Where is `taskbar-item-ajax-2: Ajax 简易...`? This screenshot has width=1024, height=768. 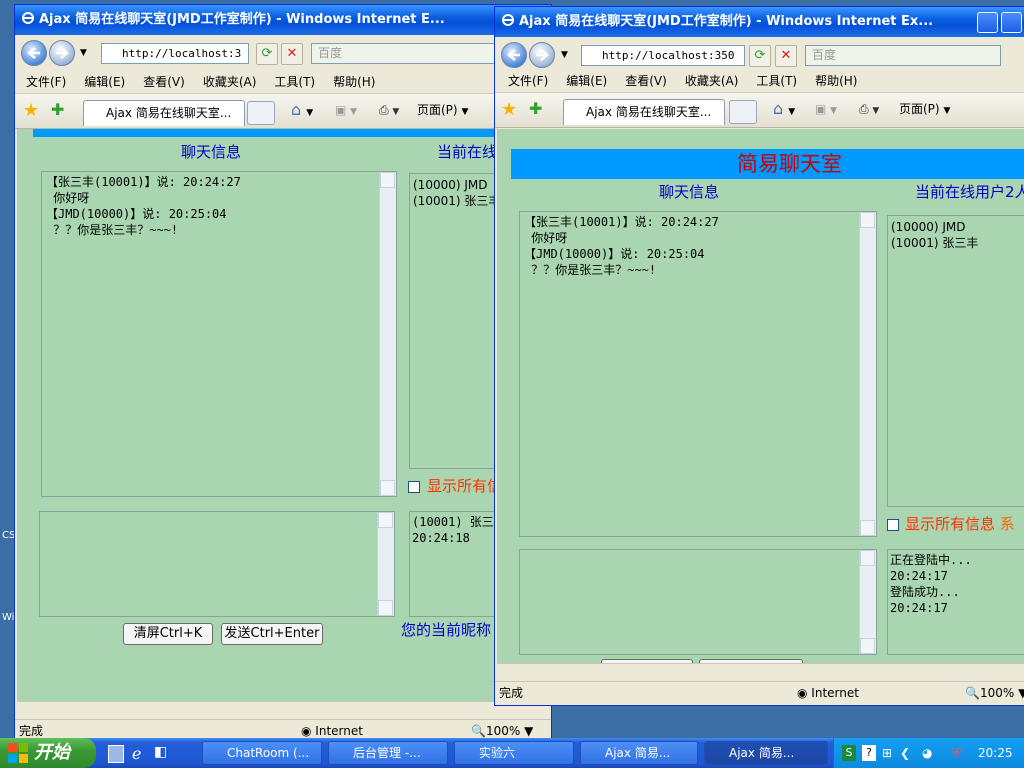
taskbar-item-ajax-2: Ajax 简易... is located at coordinates (766, 753).